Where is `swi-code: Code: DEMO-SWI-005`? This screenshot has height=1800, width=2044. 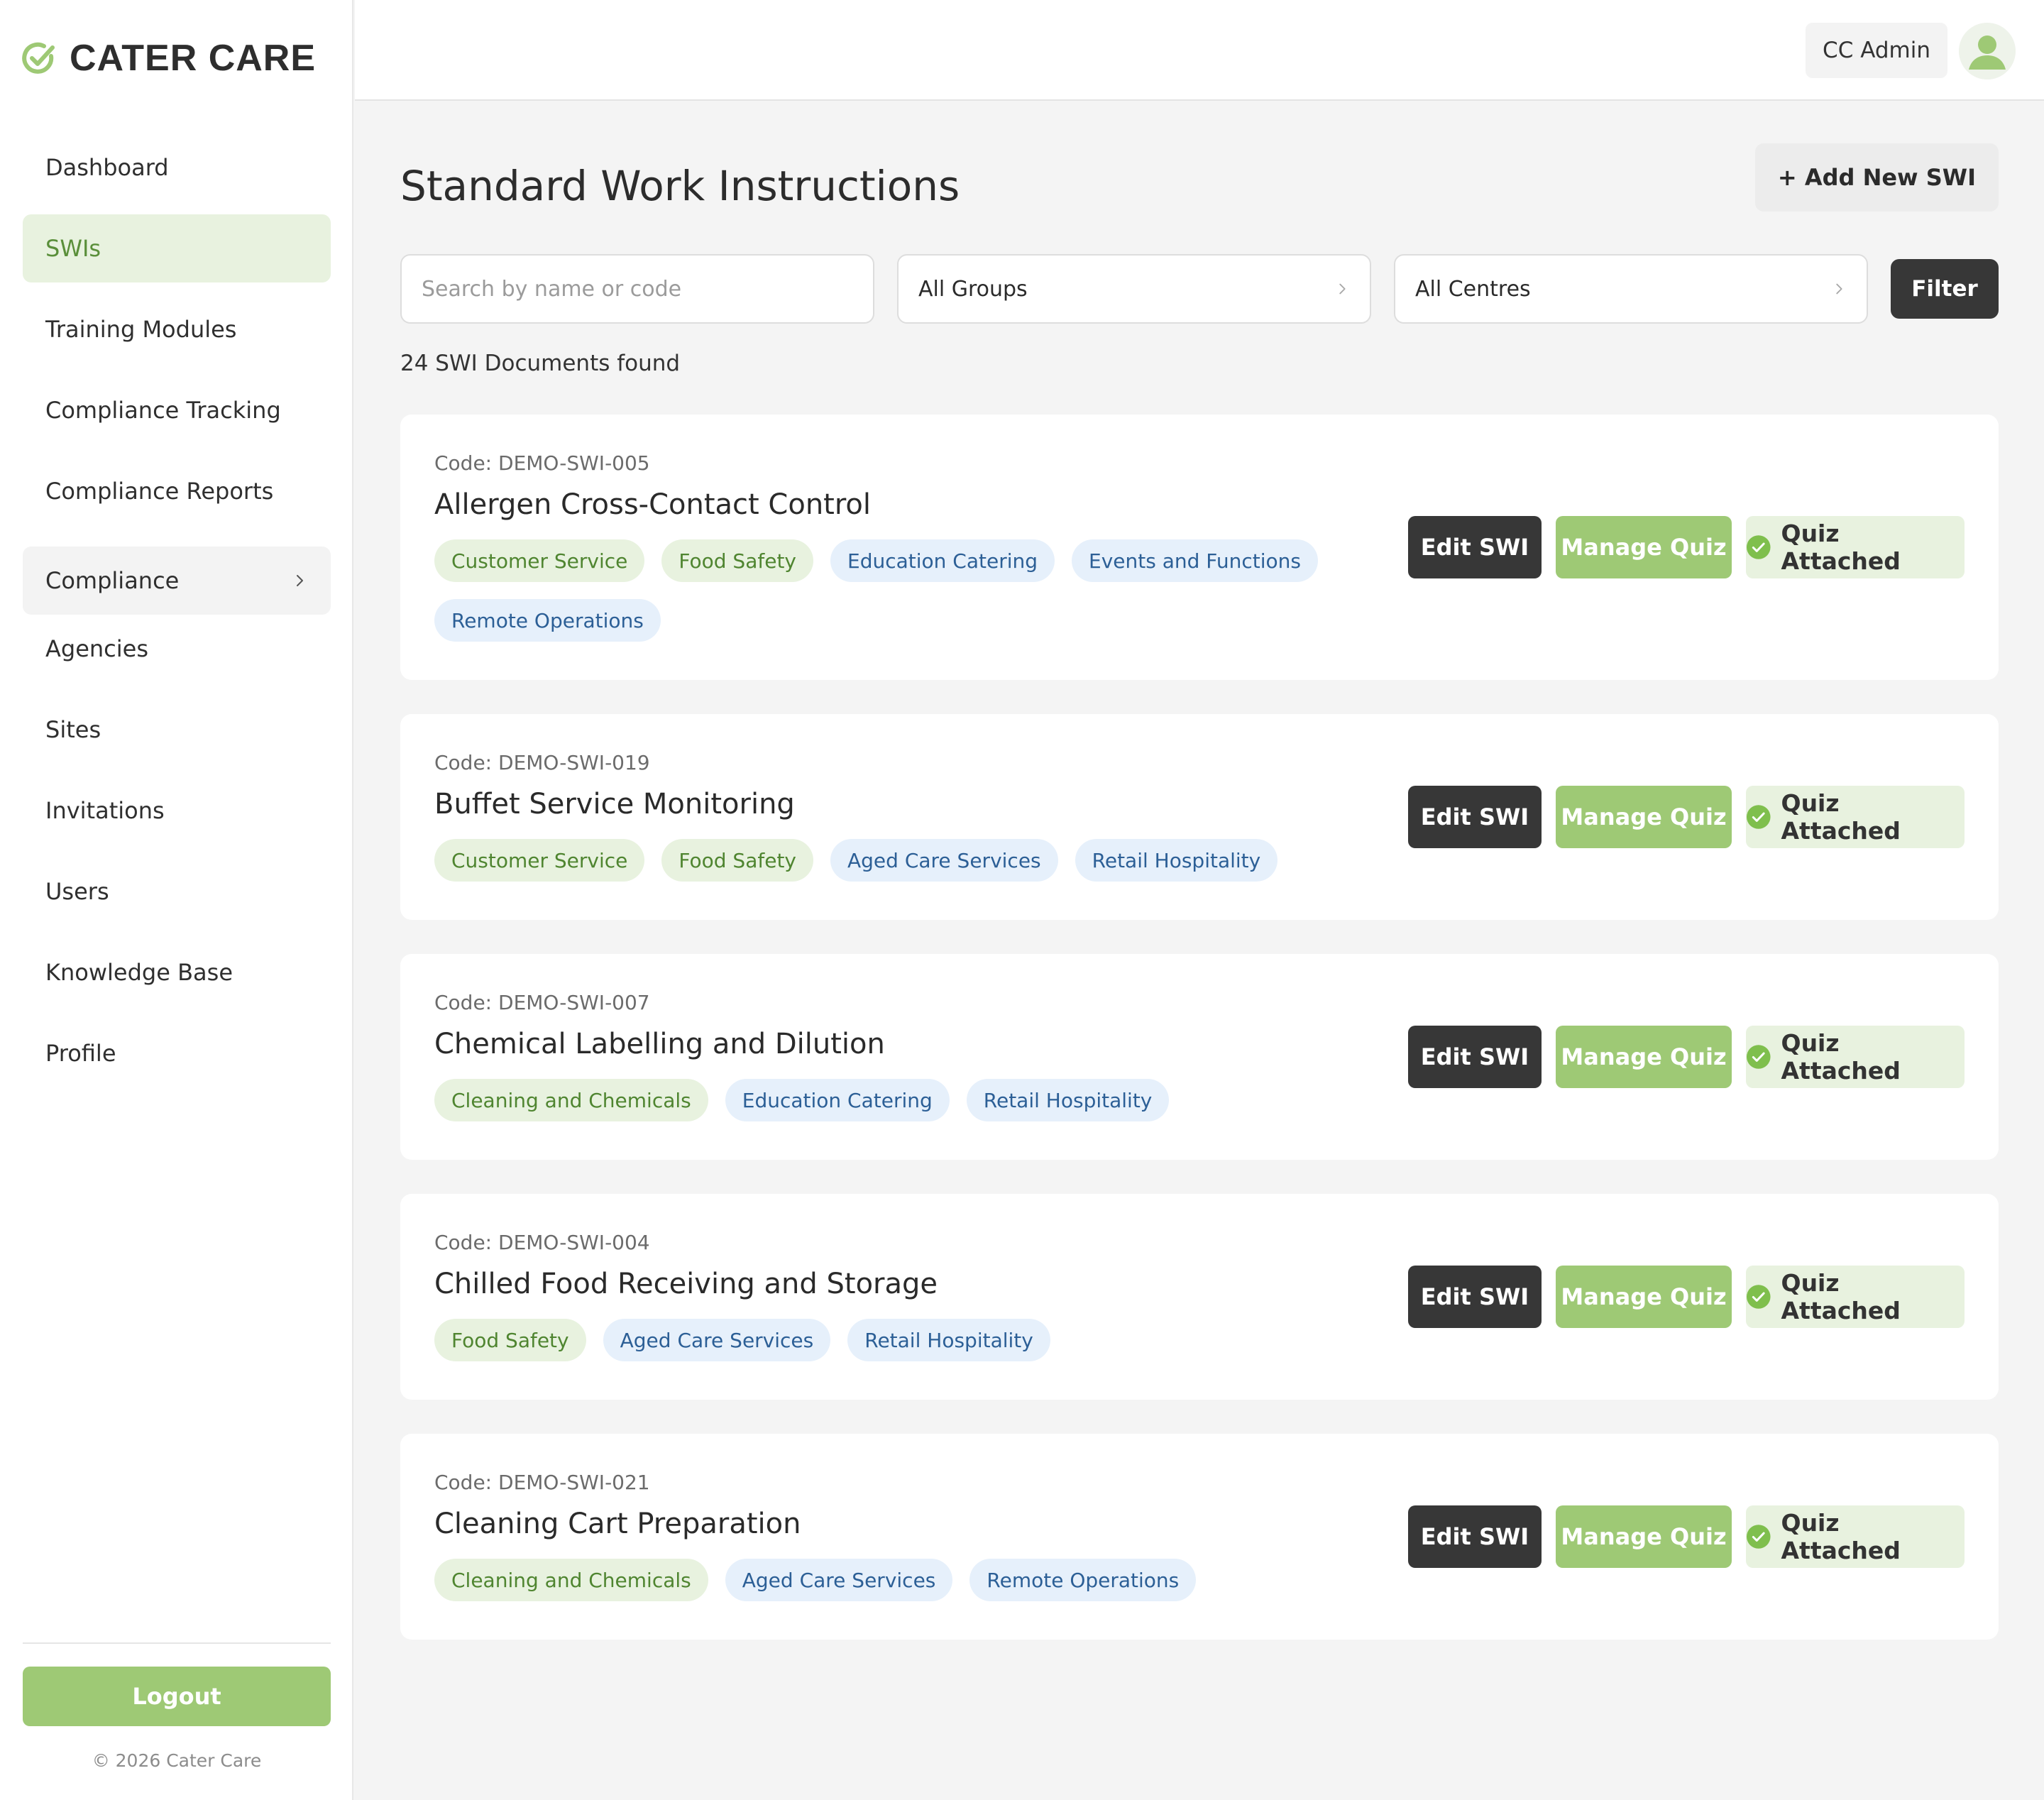 swi-code: Code: DEMO-SWI-005 is located at coordinates (542, 463).